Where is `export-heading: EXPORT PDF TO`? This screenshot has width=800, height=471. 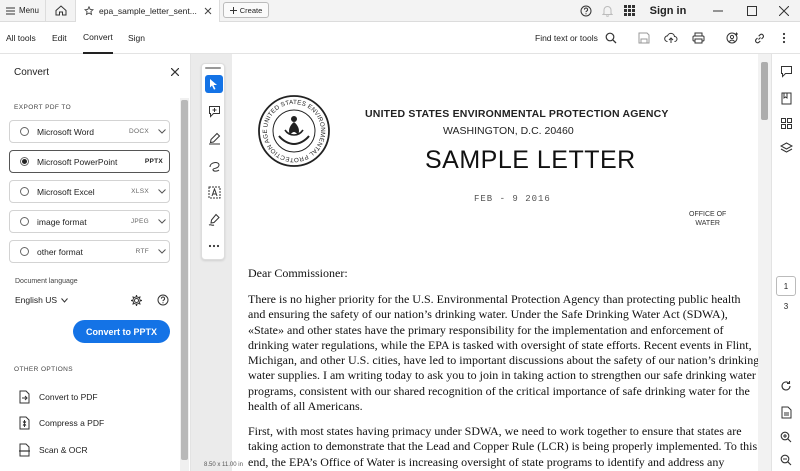
export-heading: EXPORT PDF TO is located at coordinates (43, 107).